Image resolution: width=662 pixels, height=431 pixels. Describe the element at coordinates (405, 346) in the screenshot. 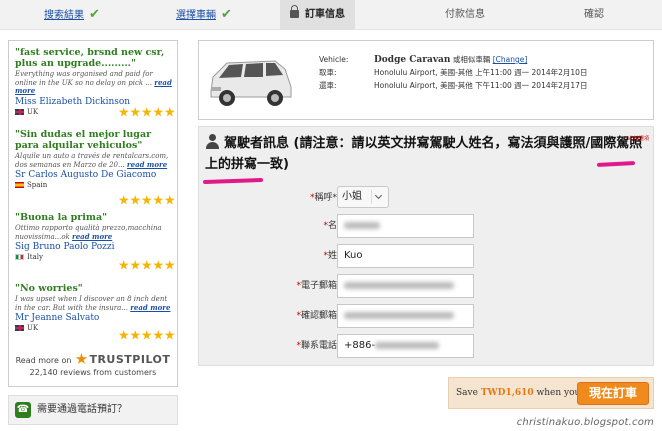

I see `phone-input: +886-` at that location.